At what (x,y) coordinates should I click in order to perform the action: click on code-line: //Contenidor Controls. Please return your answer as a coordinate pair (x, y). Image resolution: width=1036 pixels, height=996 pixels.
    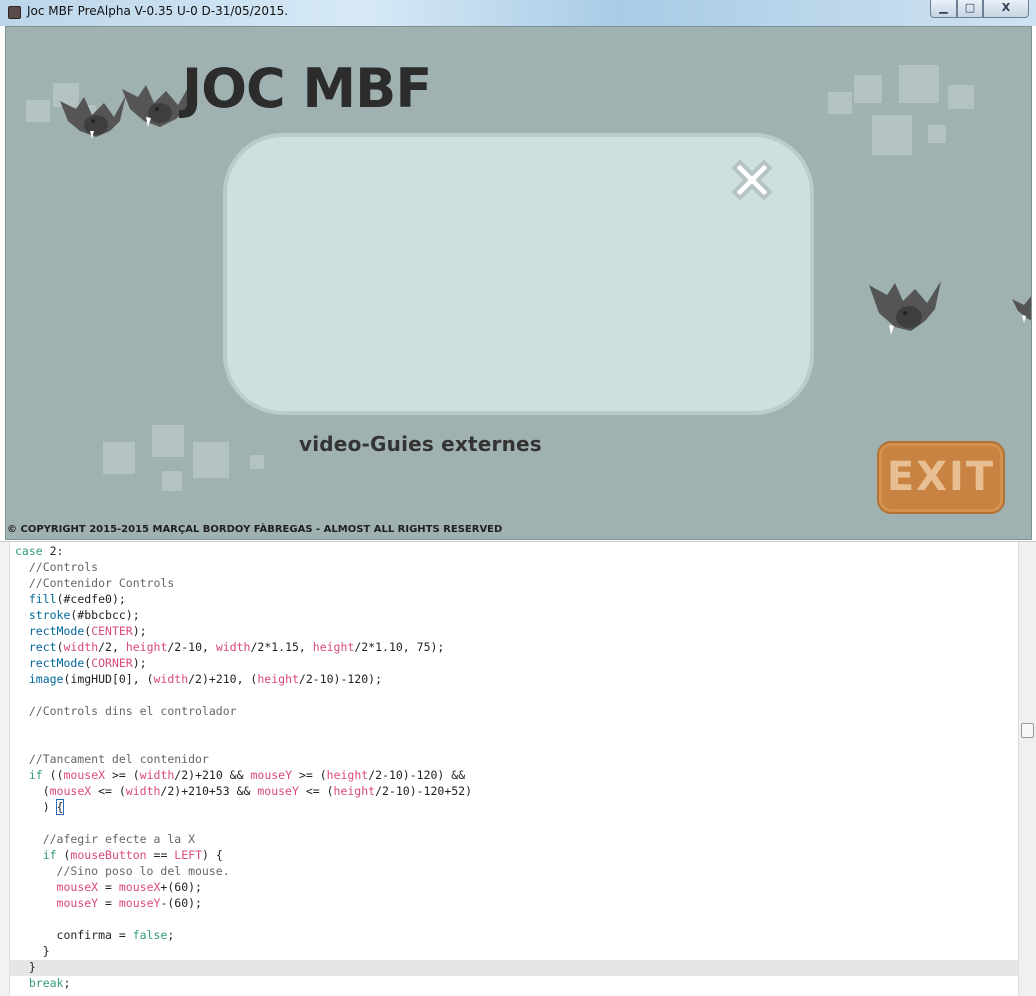
    Looking at the image, I should click on (515, 583).